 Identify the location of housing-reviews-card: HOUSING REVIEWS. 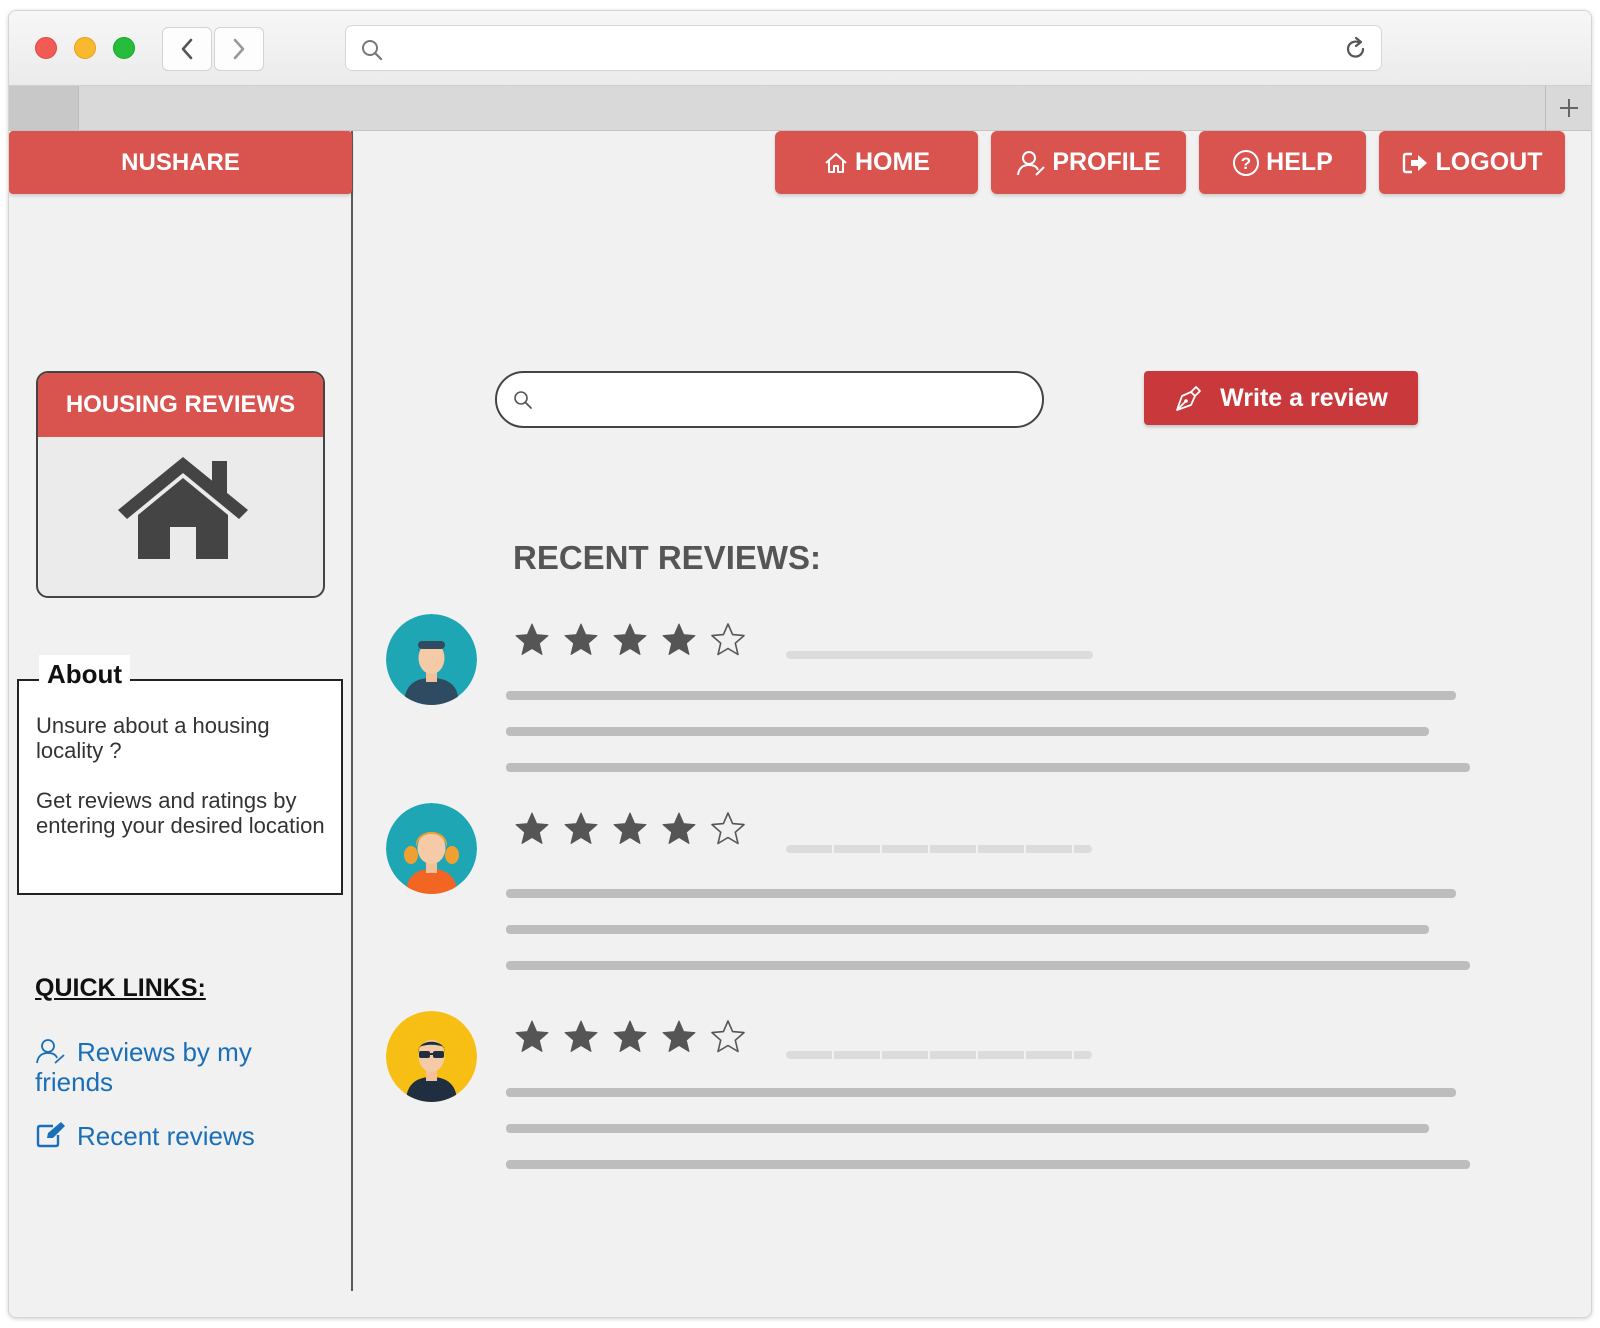
(180, 484).